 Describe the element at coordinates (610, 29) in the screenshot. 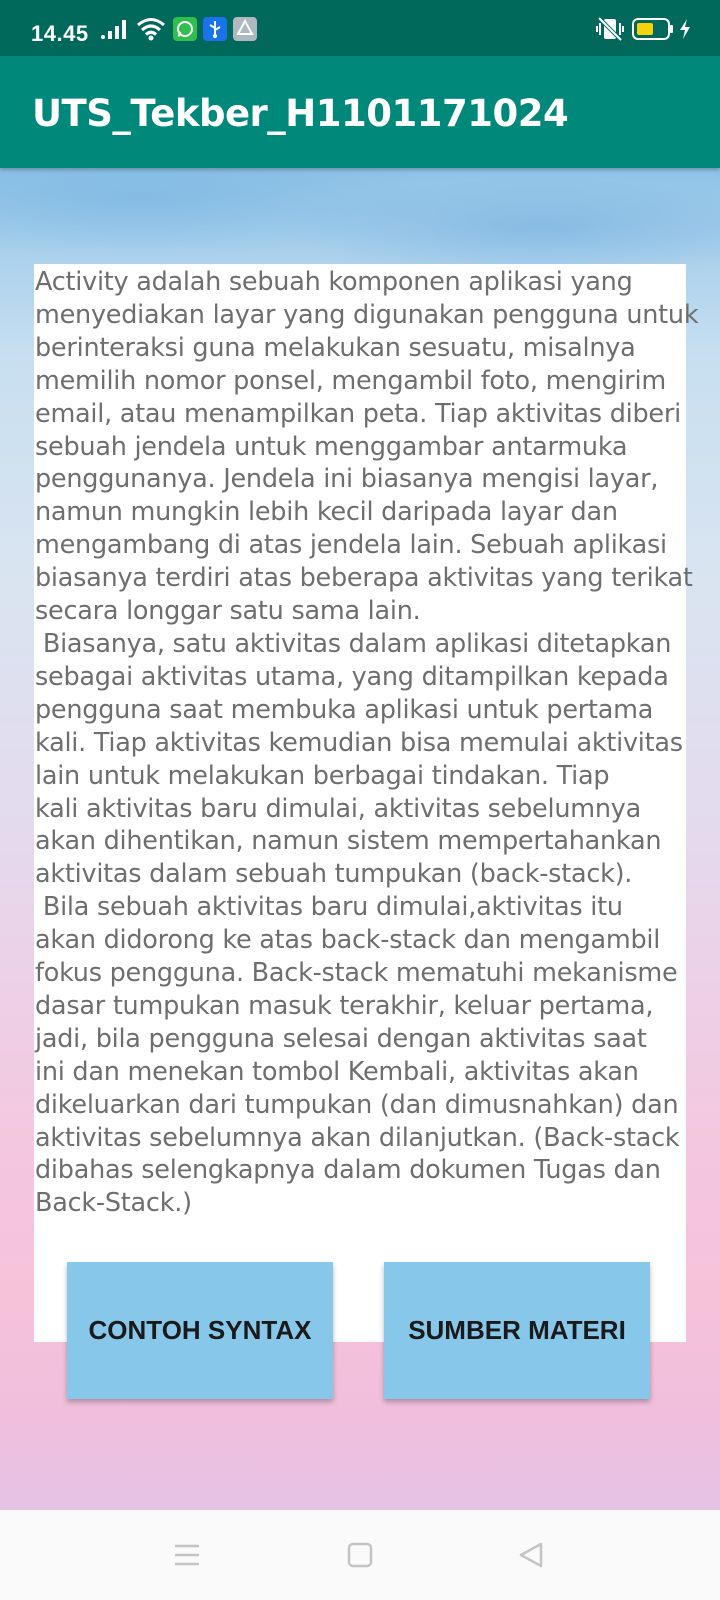

I see `vibrate-icon` at that location.